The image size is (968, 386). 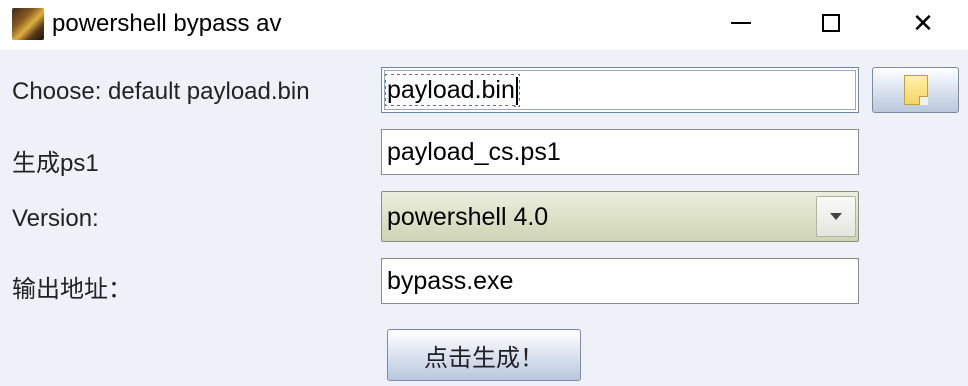 I want to click on browse-button, so click(x=915, y=90).